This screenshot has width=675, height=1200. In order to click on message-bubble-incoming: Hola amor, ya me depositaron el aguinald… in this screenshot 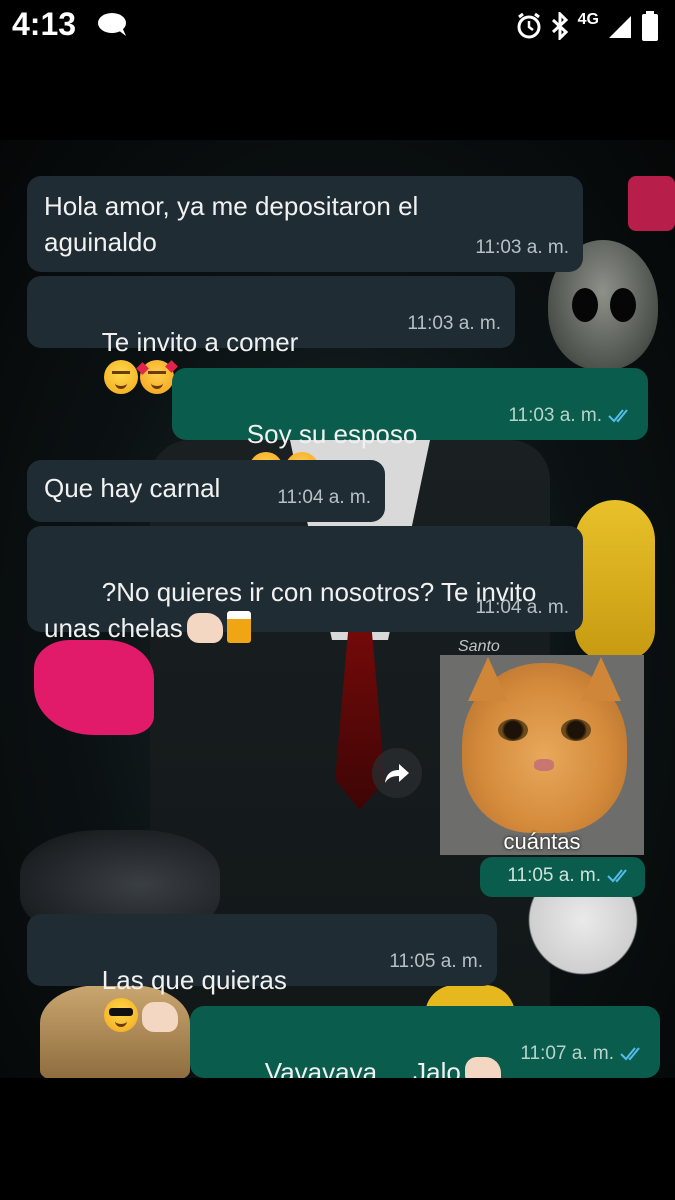, I will do `click(305, 224)`.